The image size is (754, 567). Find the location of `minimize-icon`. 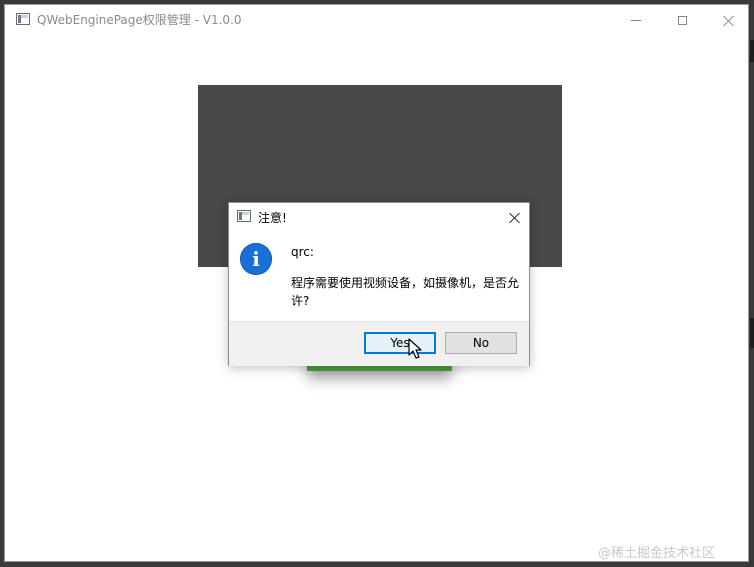

minimize-icon is located at coordinates (636, 20).